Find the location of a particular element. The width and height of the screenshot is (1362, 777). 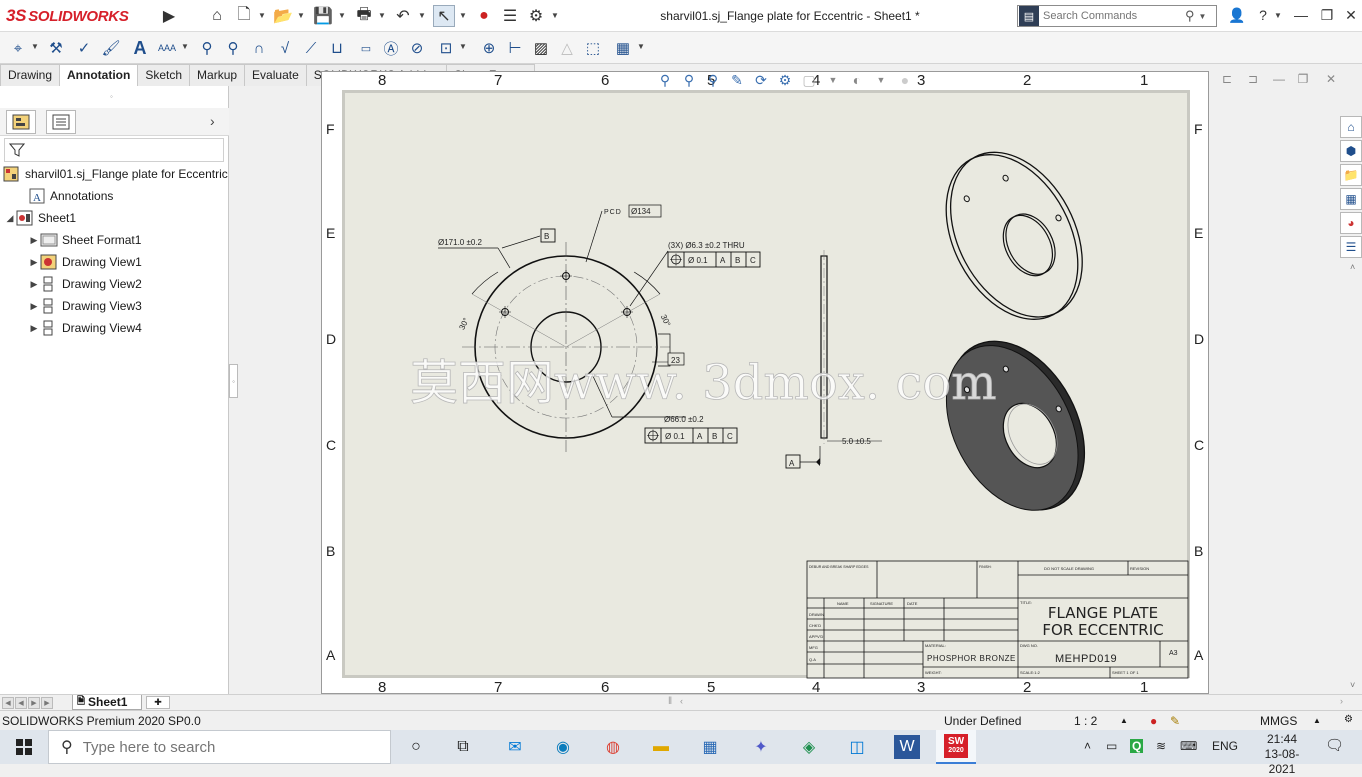

search-source-icon: ▤ is located at coordinates (1029, 16).